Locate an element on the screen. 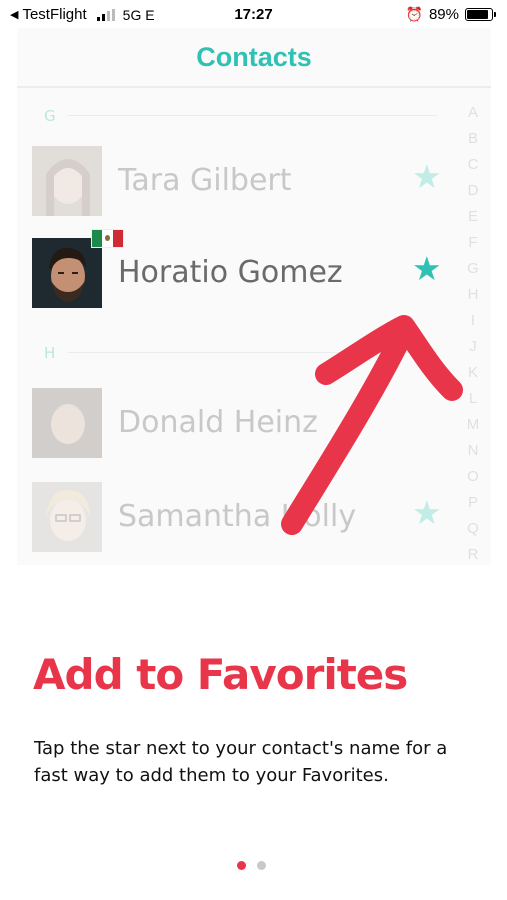  section-letter: H is located at coordinates (50, 353).